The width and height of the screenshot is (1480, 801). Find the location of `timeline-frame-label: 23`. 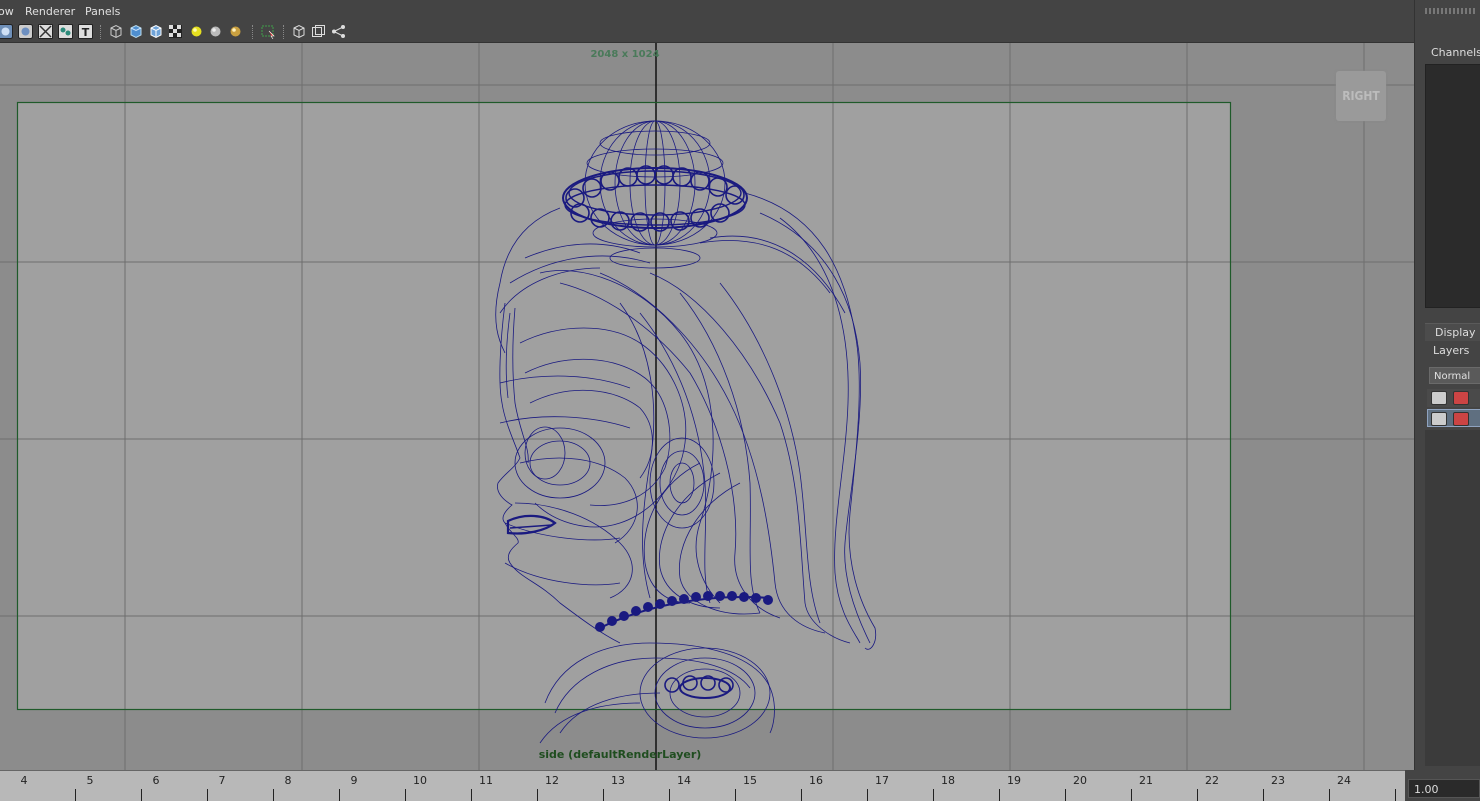

timeline-frame-label: 23 is located at coordinates (1278, 780).